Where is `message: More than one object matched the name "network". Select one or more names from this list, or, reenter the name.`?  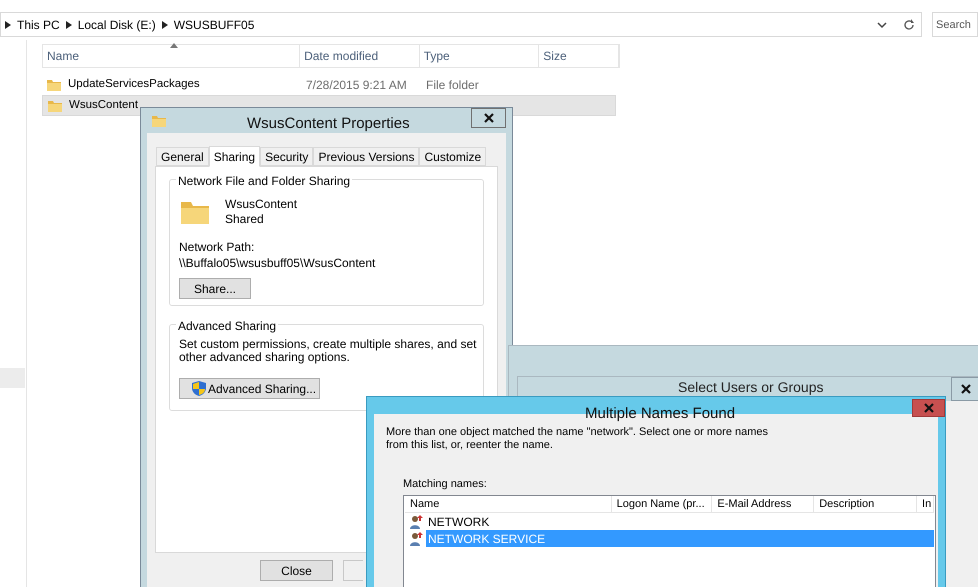
message: More than one object matched the name "network". Select one or more names from this list, or, reenter the name. is located at coordinates (578, 439).